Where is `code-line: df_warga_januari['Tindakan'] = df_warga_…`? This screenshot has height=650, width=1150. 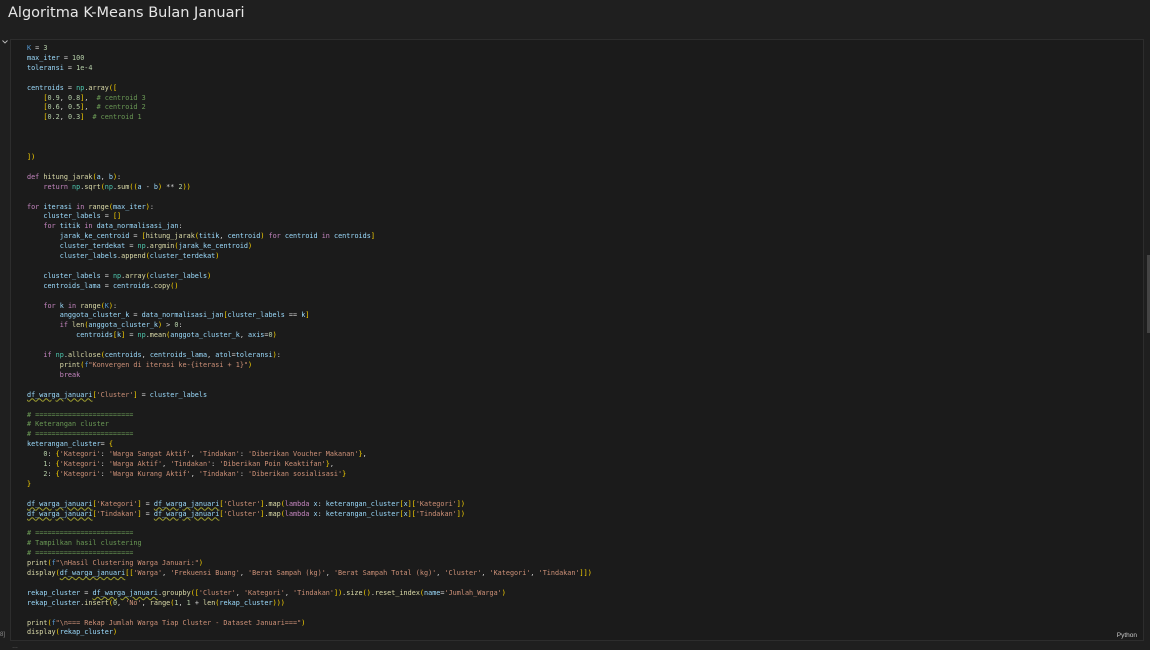
code-line: df_warga_januari['Tindakan'] = df_warga_… is located at coordinates (309, 515).